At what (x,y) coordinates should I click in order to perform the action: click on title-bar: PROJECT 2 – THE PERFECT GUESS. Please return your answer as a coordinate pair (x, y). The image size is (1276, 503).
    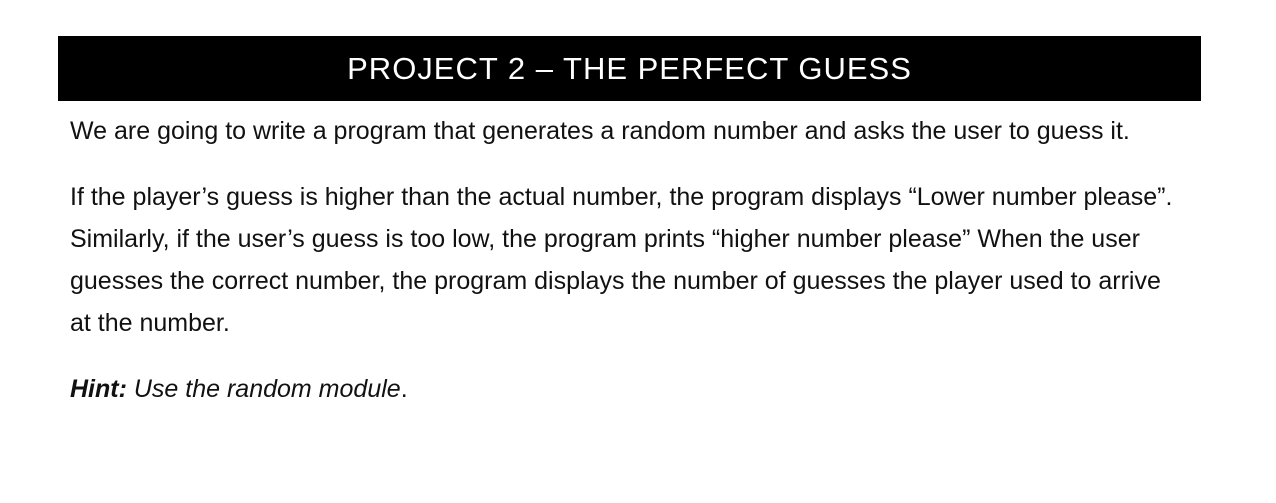
    Looking at the image, I should click on (629, 68).